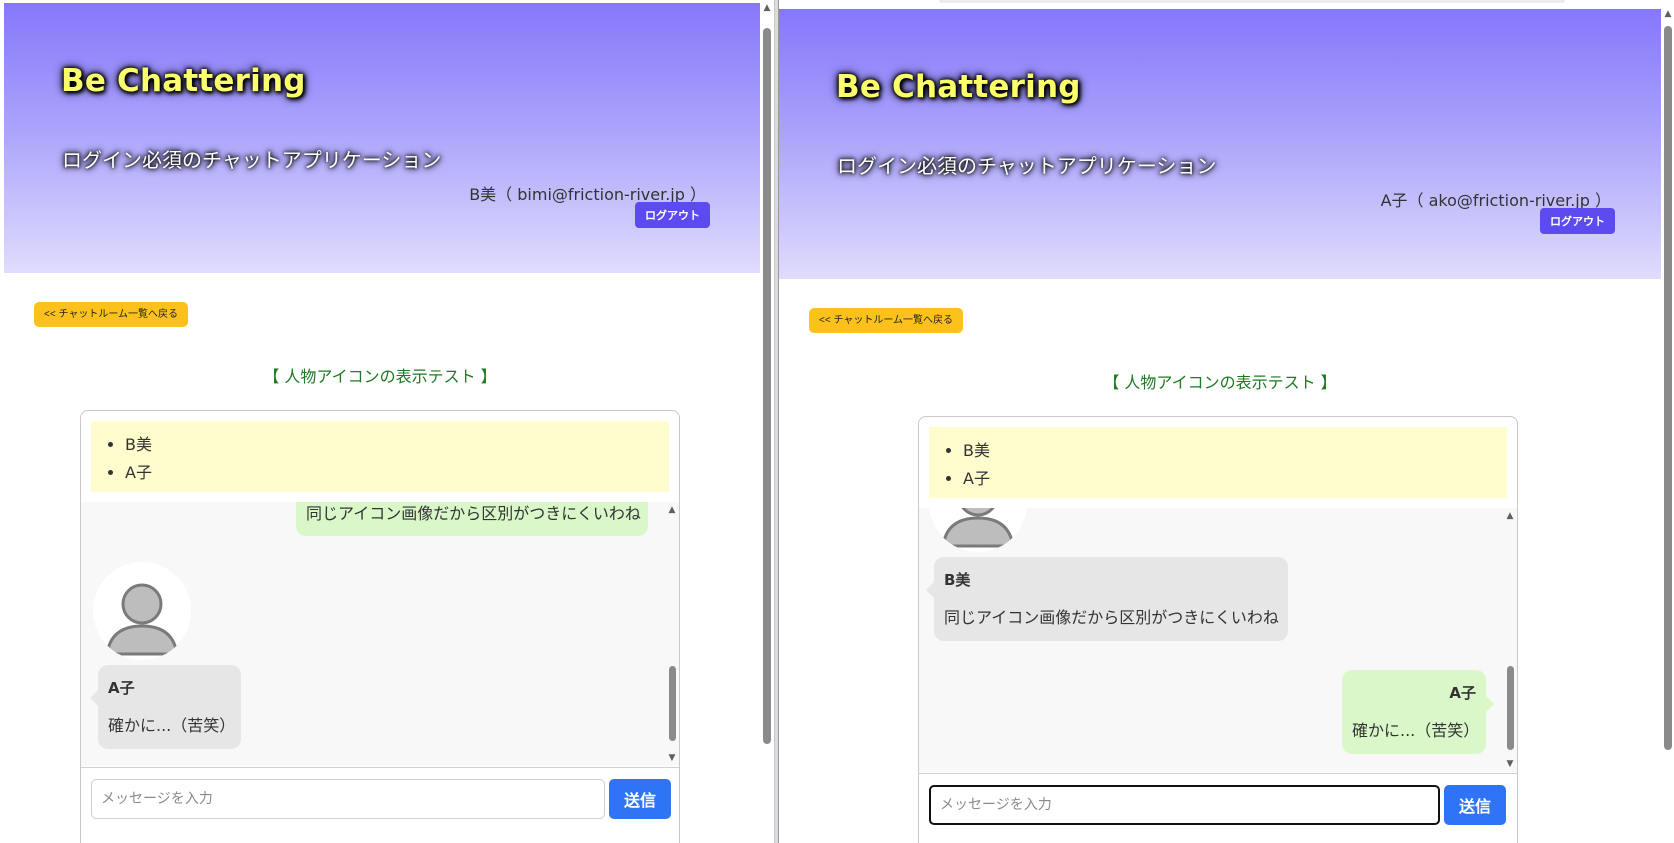  I want to click on message-bubble-mine: 同じアイコン画像だから区別がつきにくいわね, so click(472, 519).